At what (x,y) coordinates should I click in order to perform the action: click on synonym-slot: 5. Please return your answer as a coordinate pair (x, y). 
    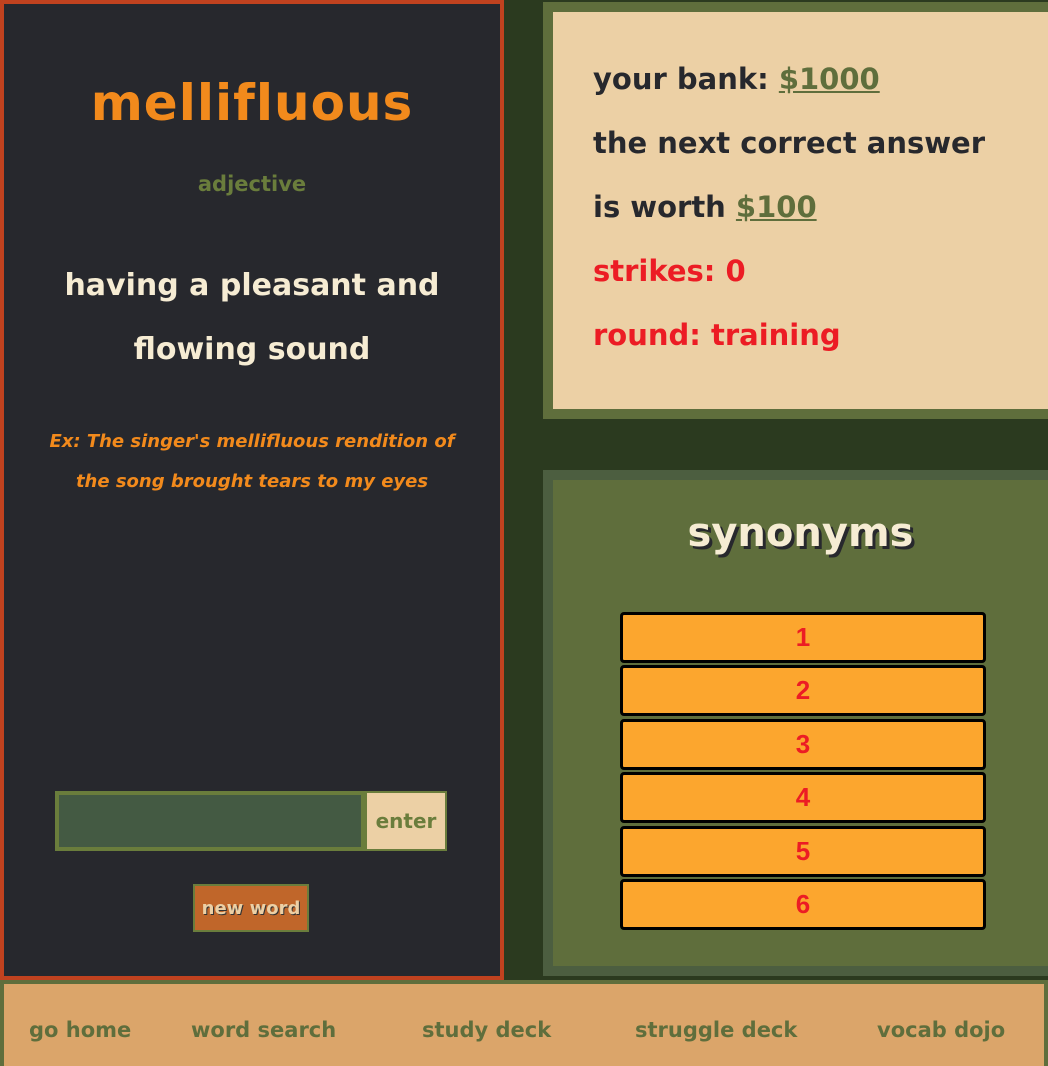
    Looking at the image, I should click on (803, 851).